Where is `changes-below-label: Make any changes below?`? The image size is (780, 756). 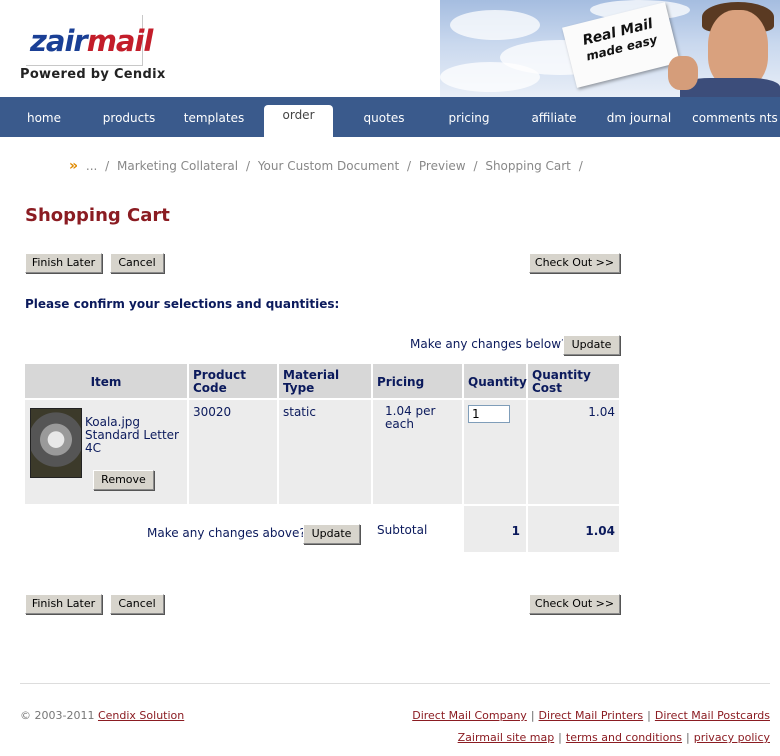 changes-below-label: Make any changes below? is located at coordinates (489, 344).